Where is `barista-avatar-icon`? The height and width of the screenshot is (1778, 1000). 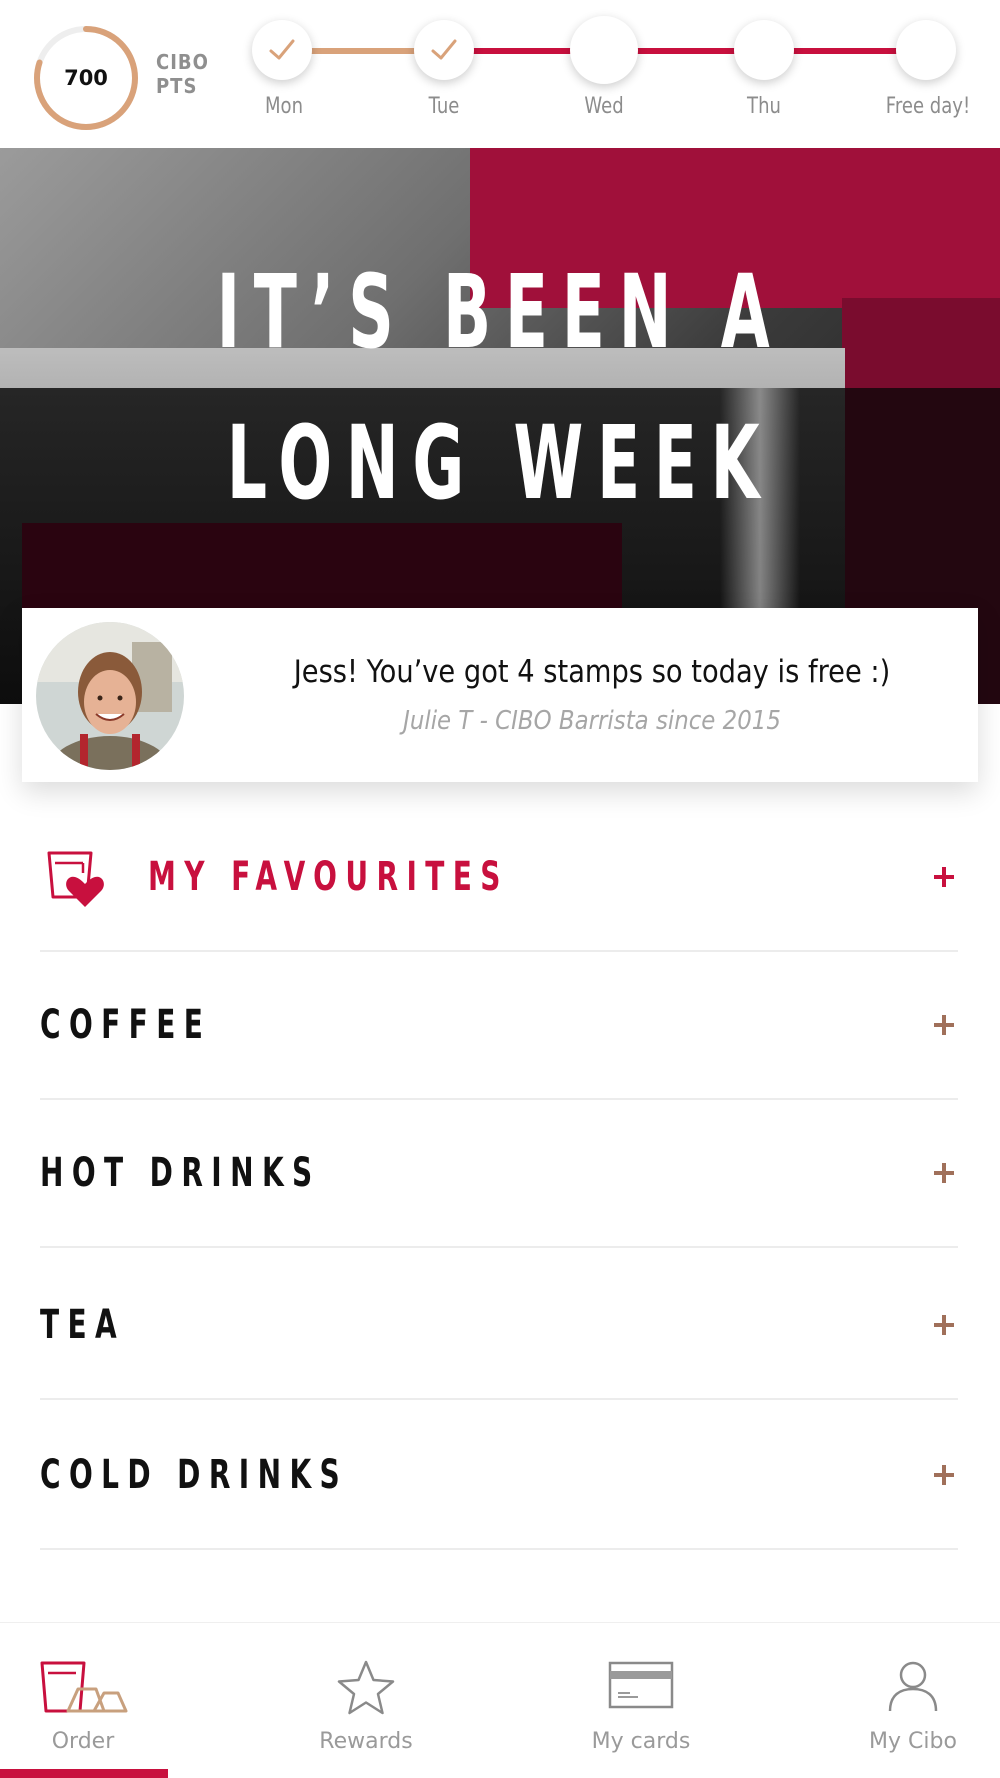
barista-avatar-icon is located at coordinates (110, 696).